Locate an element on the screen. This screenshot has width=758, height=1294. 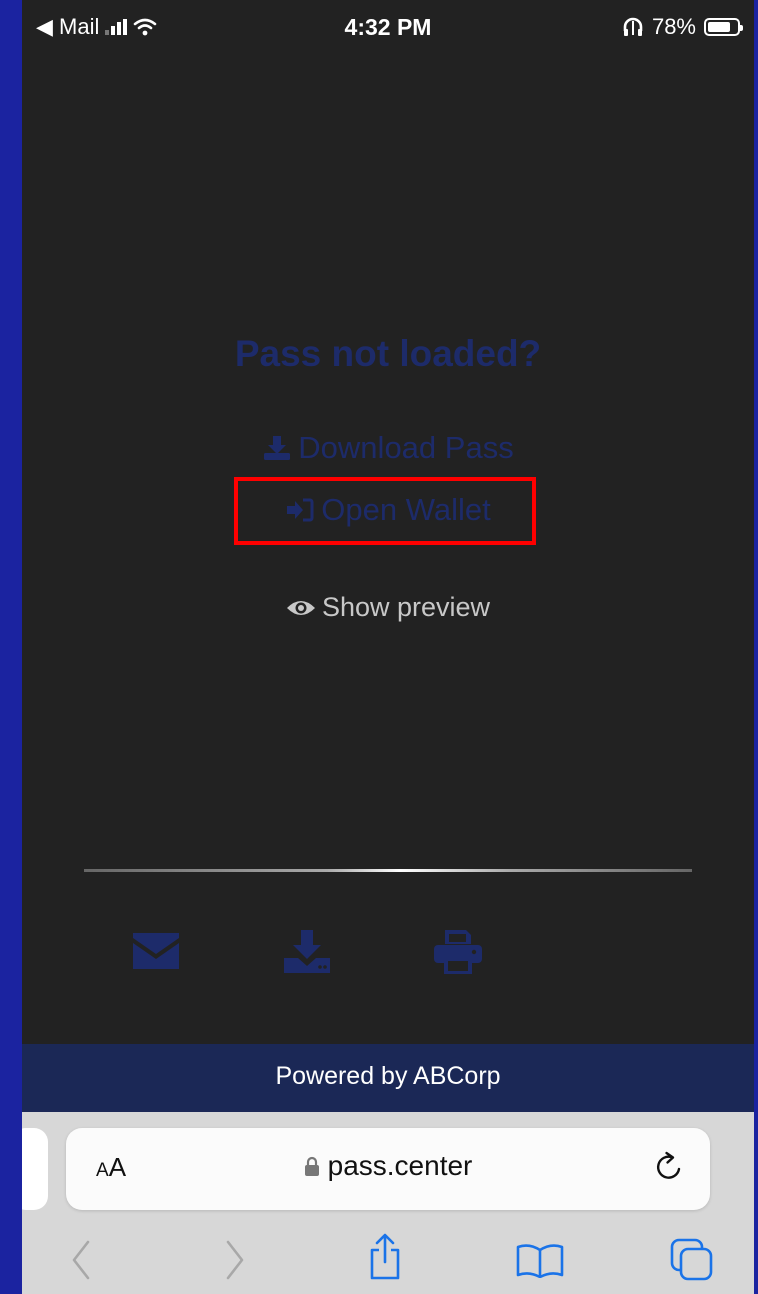
forward-arrow-icon is located at coordinates (235, 1260).